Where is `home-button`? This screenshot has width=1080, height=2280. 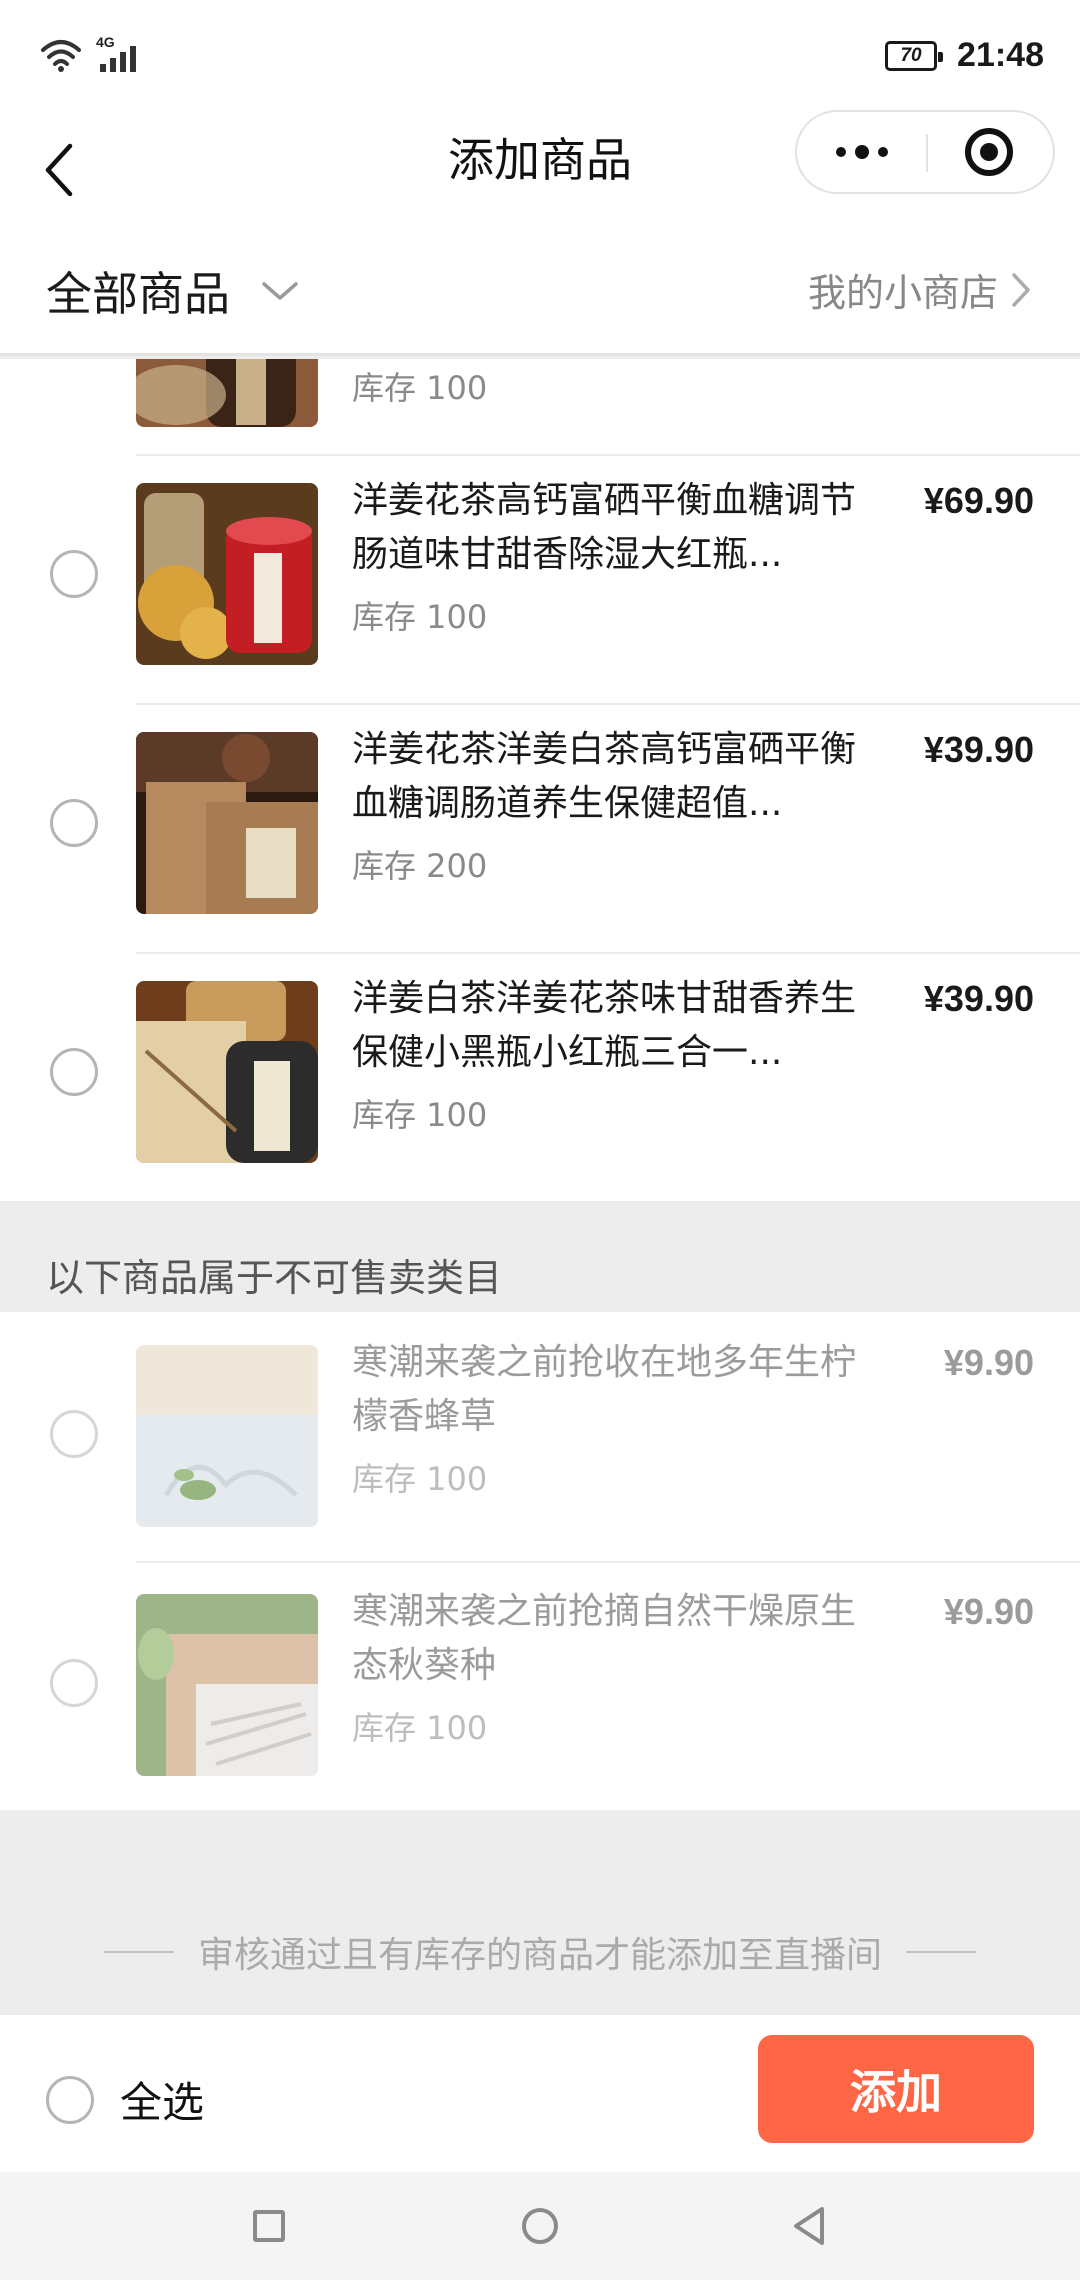 home-button is located at coordinates (540, 2226).